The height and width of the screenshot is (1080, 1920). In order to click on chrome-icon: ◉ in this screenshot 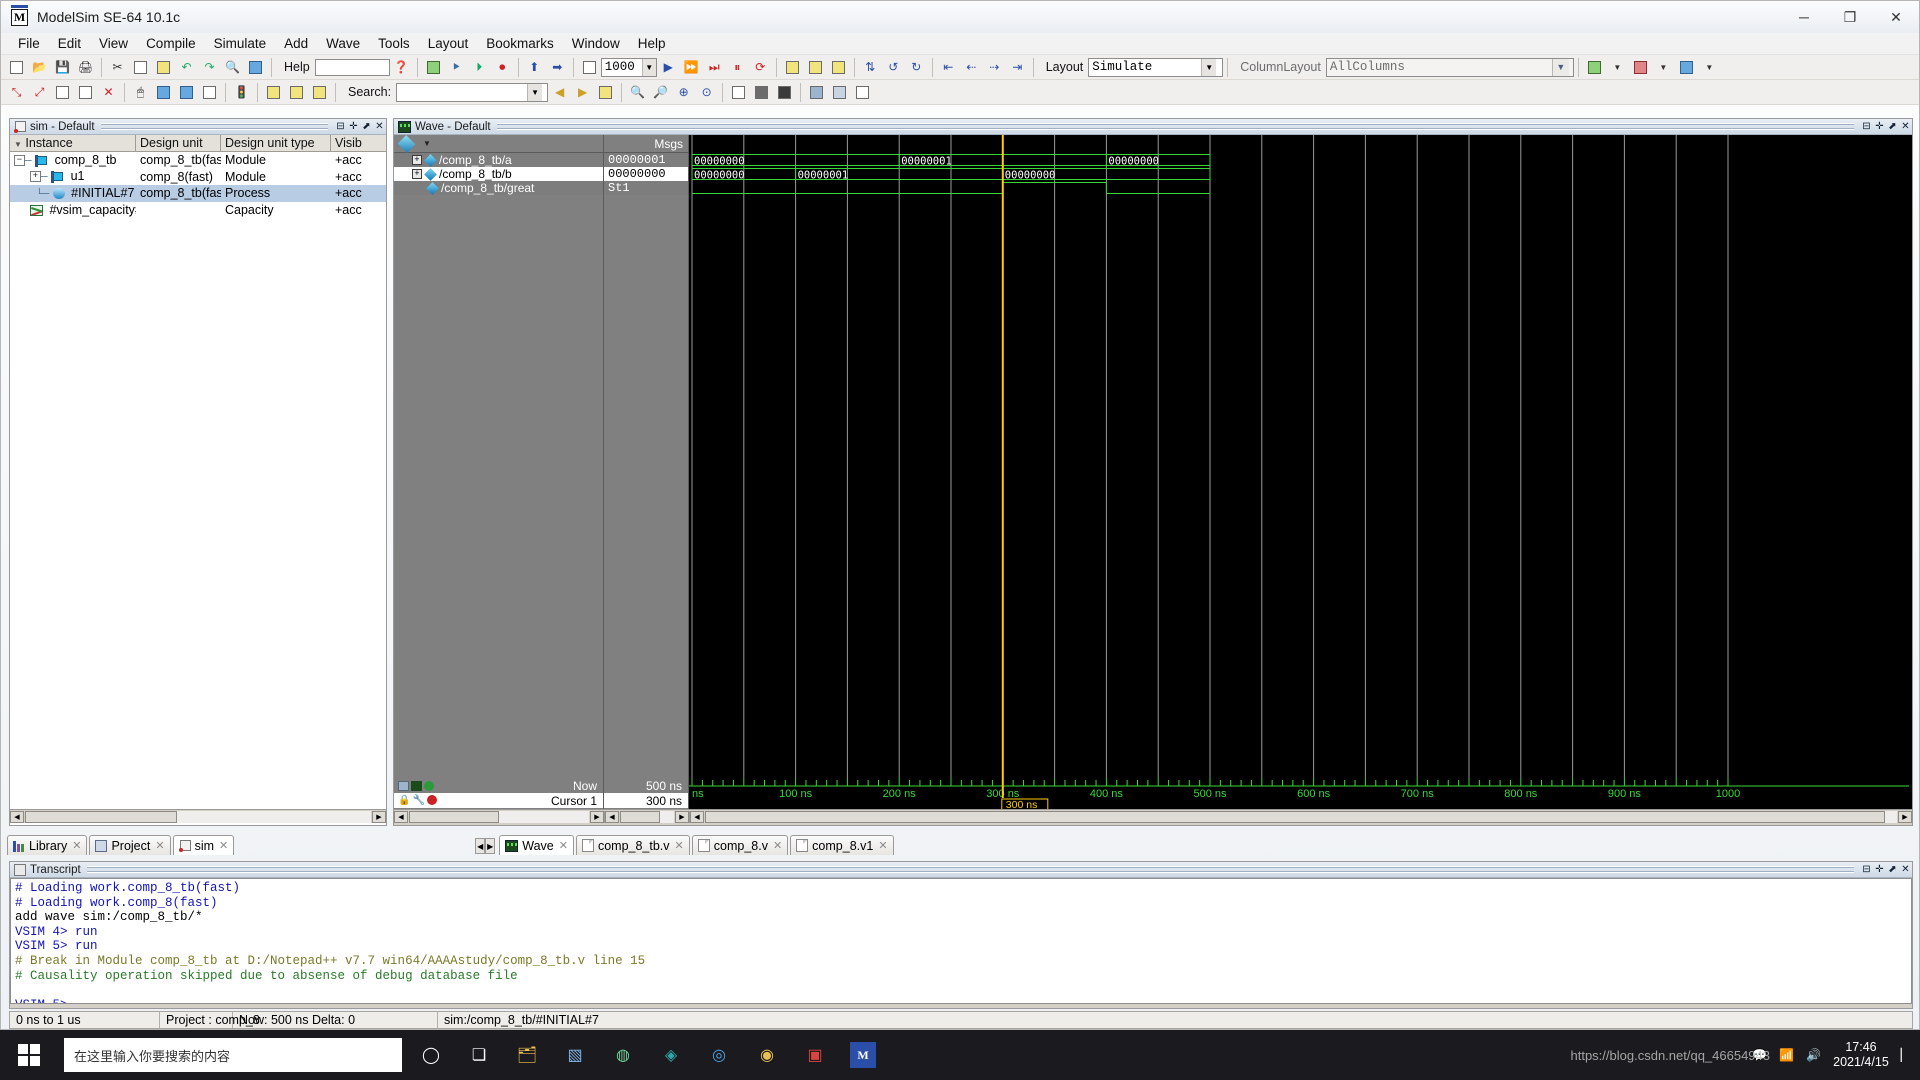, I will do `click(767, 1055)`.